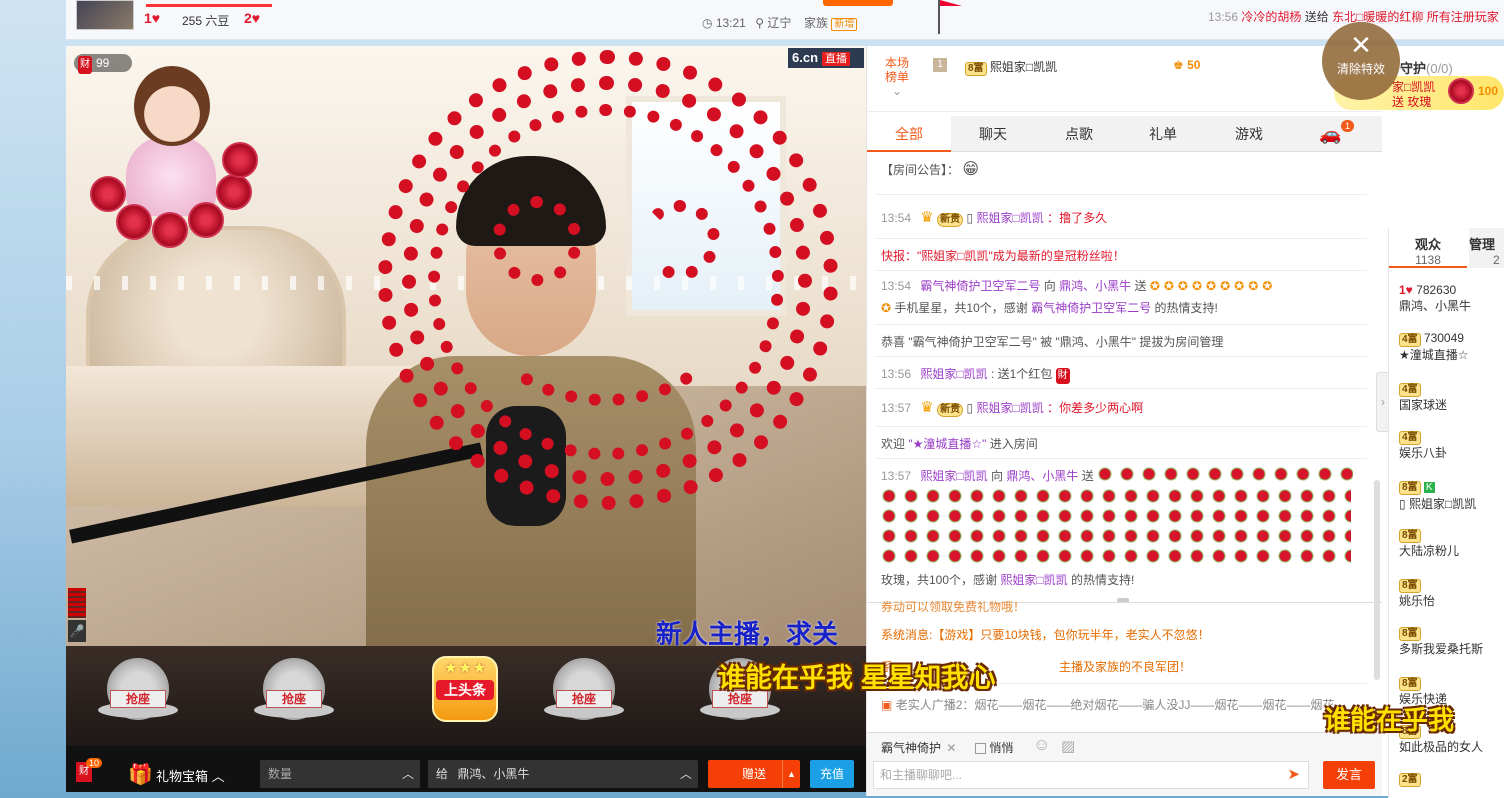  Describe the element at coordinates (980, 749) in the screenshot. I see `checkbox-icon` at that location.